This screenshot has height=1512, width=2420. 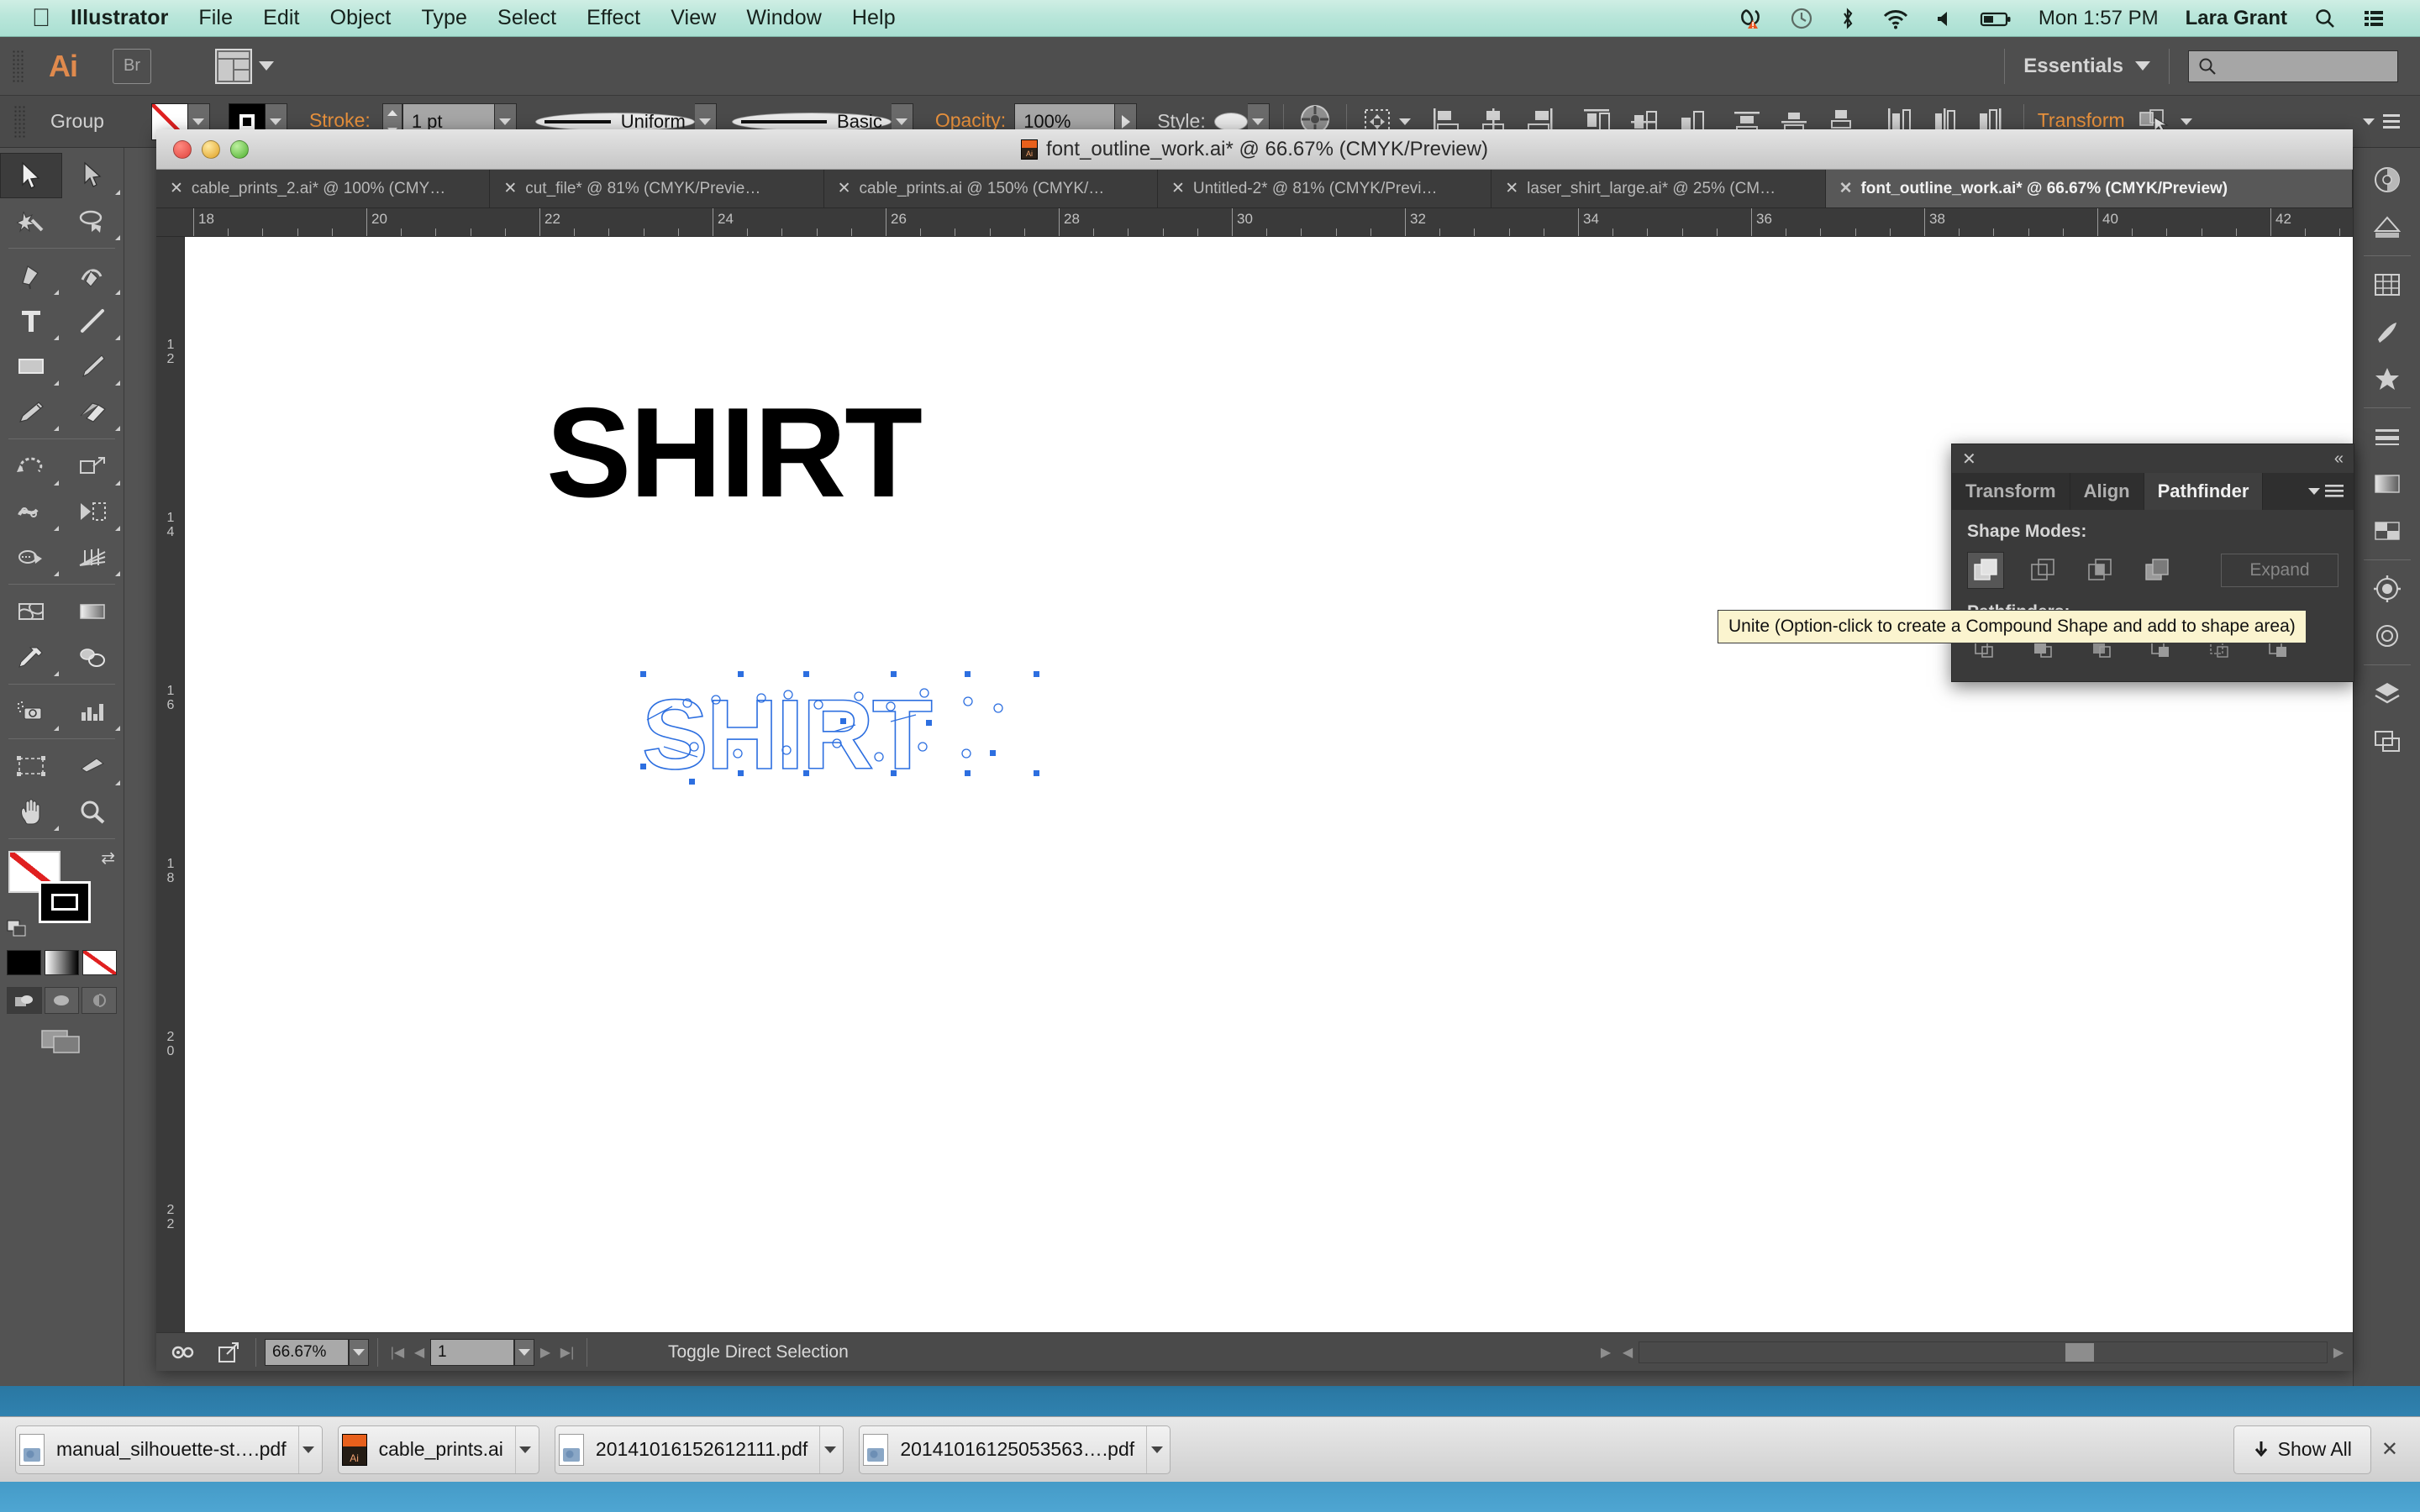 What do you see at coordinates (93, 411) in the screenshot?
I see `eraser-tool` at bounding box center [93, 411].